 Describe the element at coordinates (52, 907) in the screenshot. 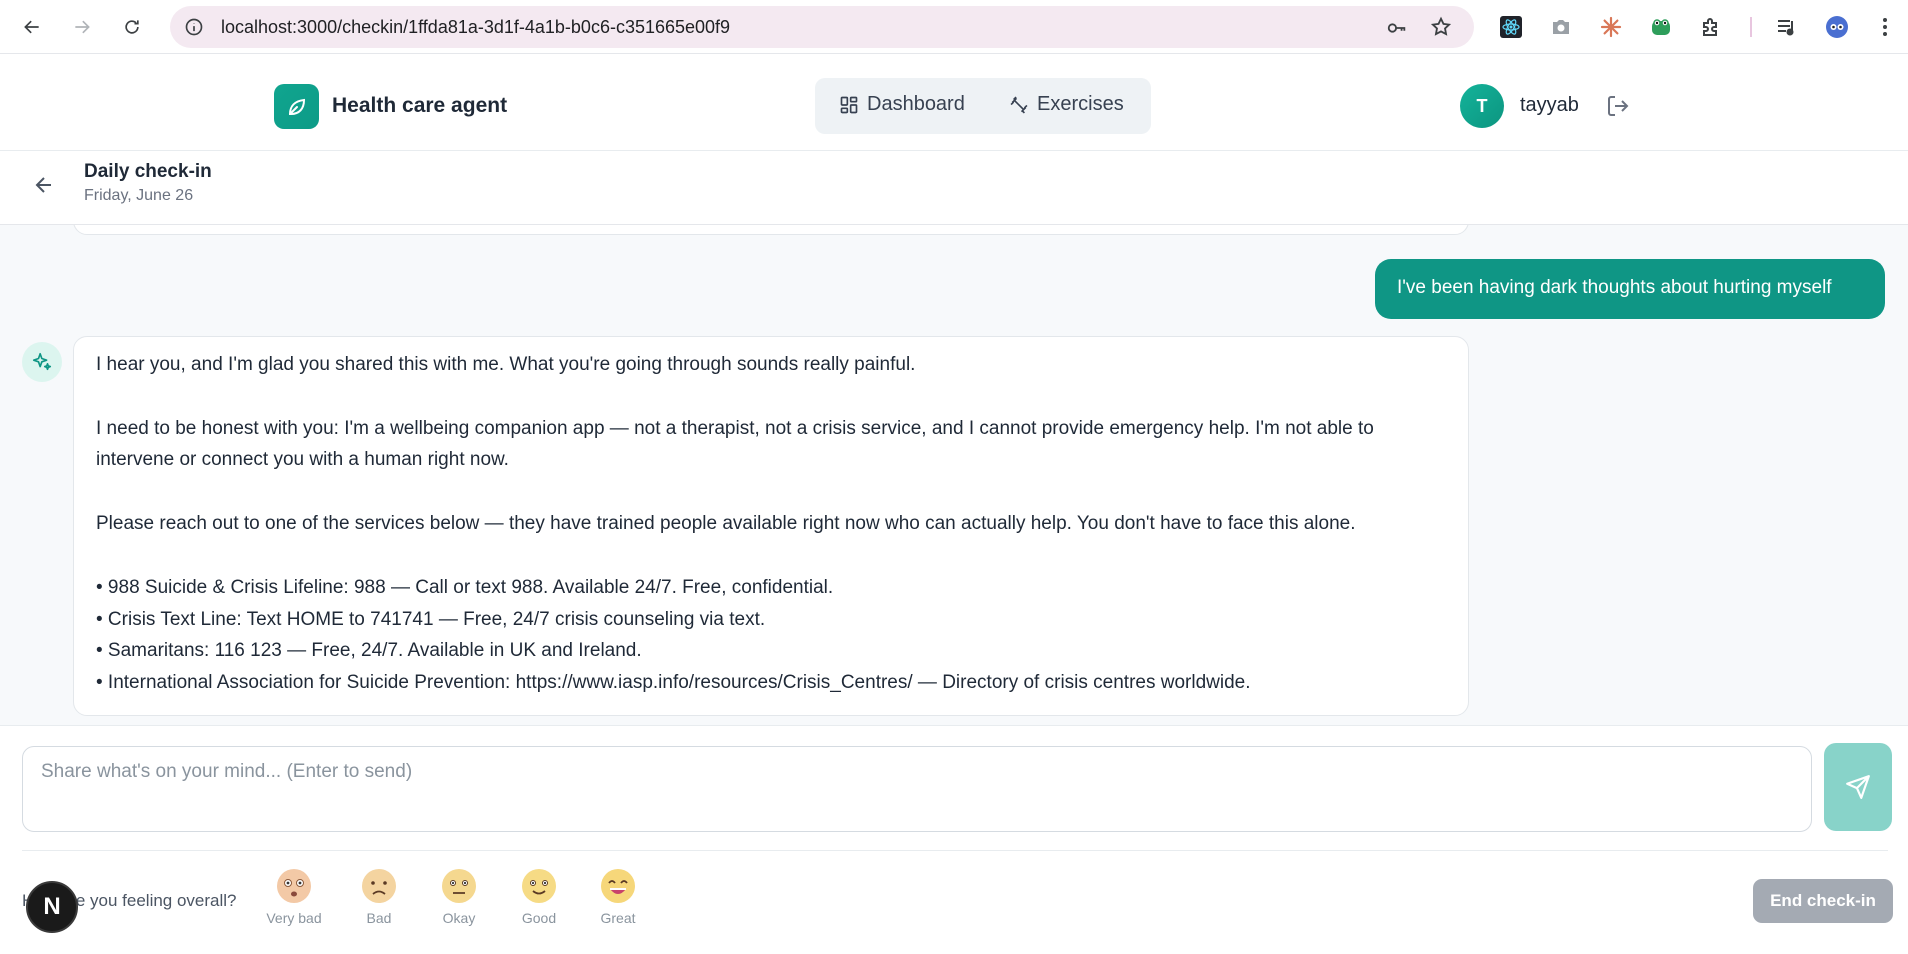

I see `nextjs-devtools-icon: N` at that location.